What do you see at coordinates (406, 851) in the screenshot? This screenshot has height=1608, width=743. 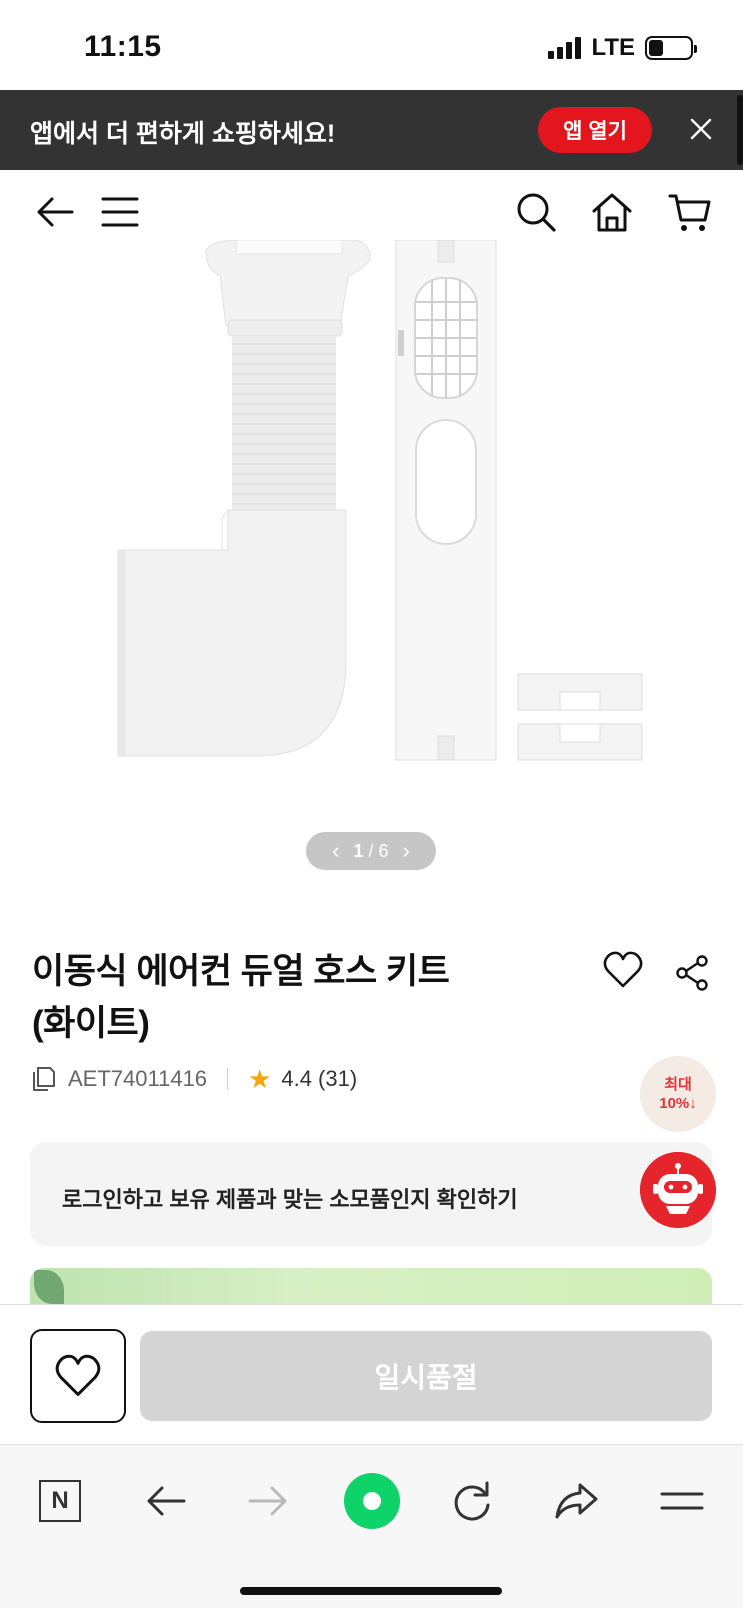 I see `chevron-right-icon: ›` at bounding box center [406, 851].